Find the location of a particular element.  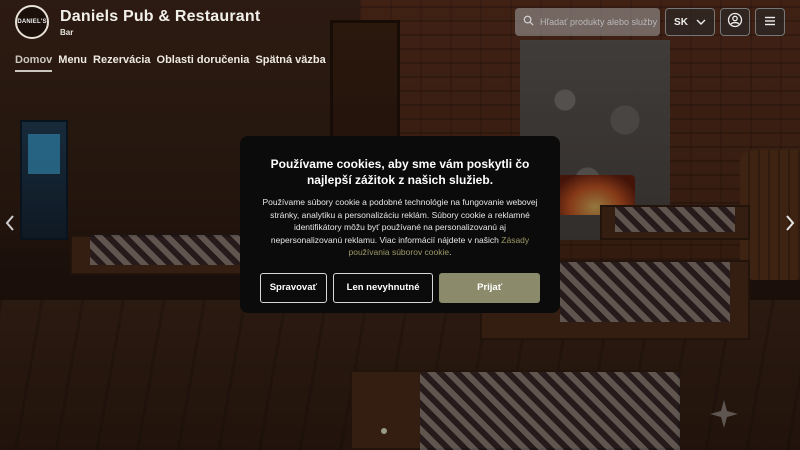

nav-item-menu: Menu is located at coordinates (72, 63).